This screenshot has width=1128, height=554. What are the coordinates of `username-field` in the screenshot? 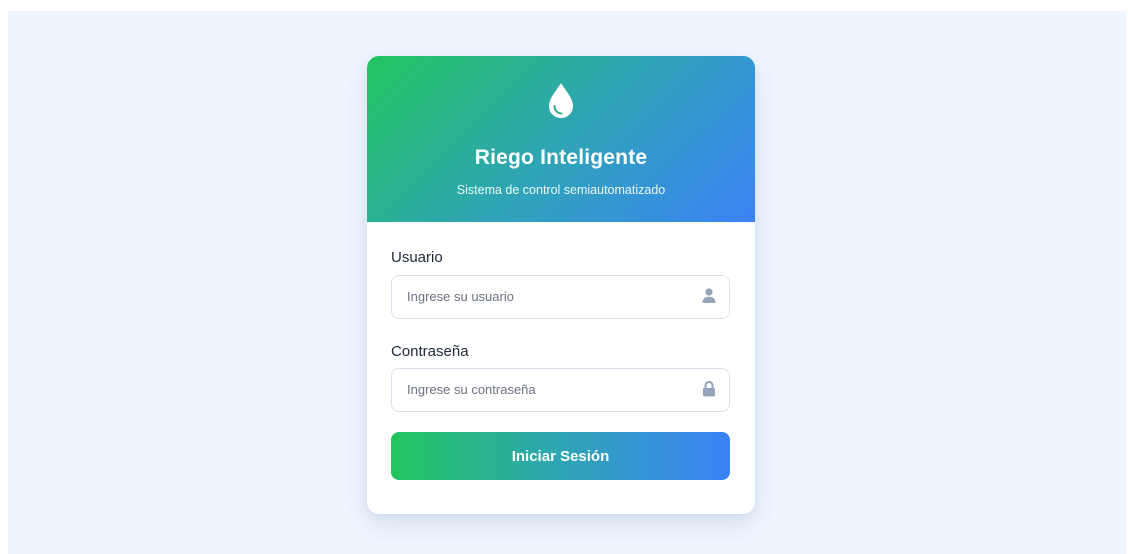 It's located at (560, 297).